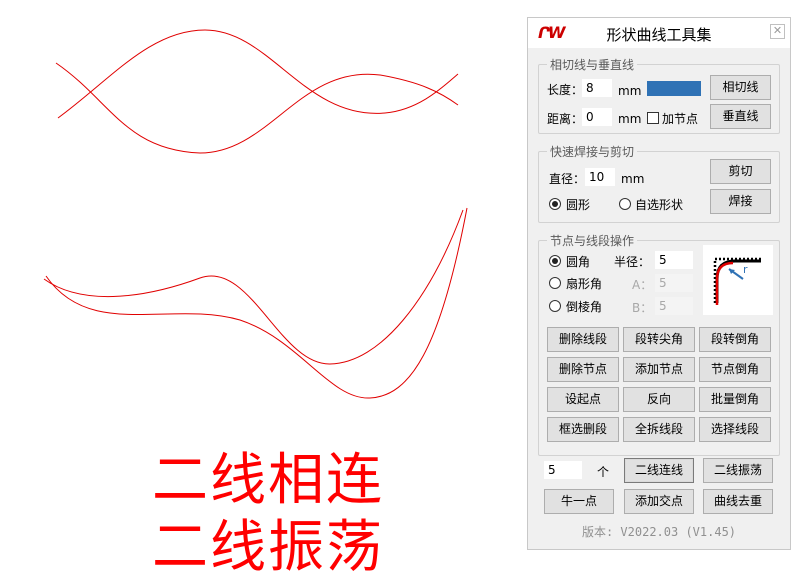 The image size is (805, 585). Describe the element at coordinates (592, 241) in the screenshot. I see `node-group-legend: 节点与线段操作` at that location.